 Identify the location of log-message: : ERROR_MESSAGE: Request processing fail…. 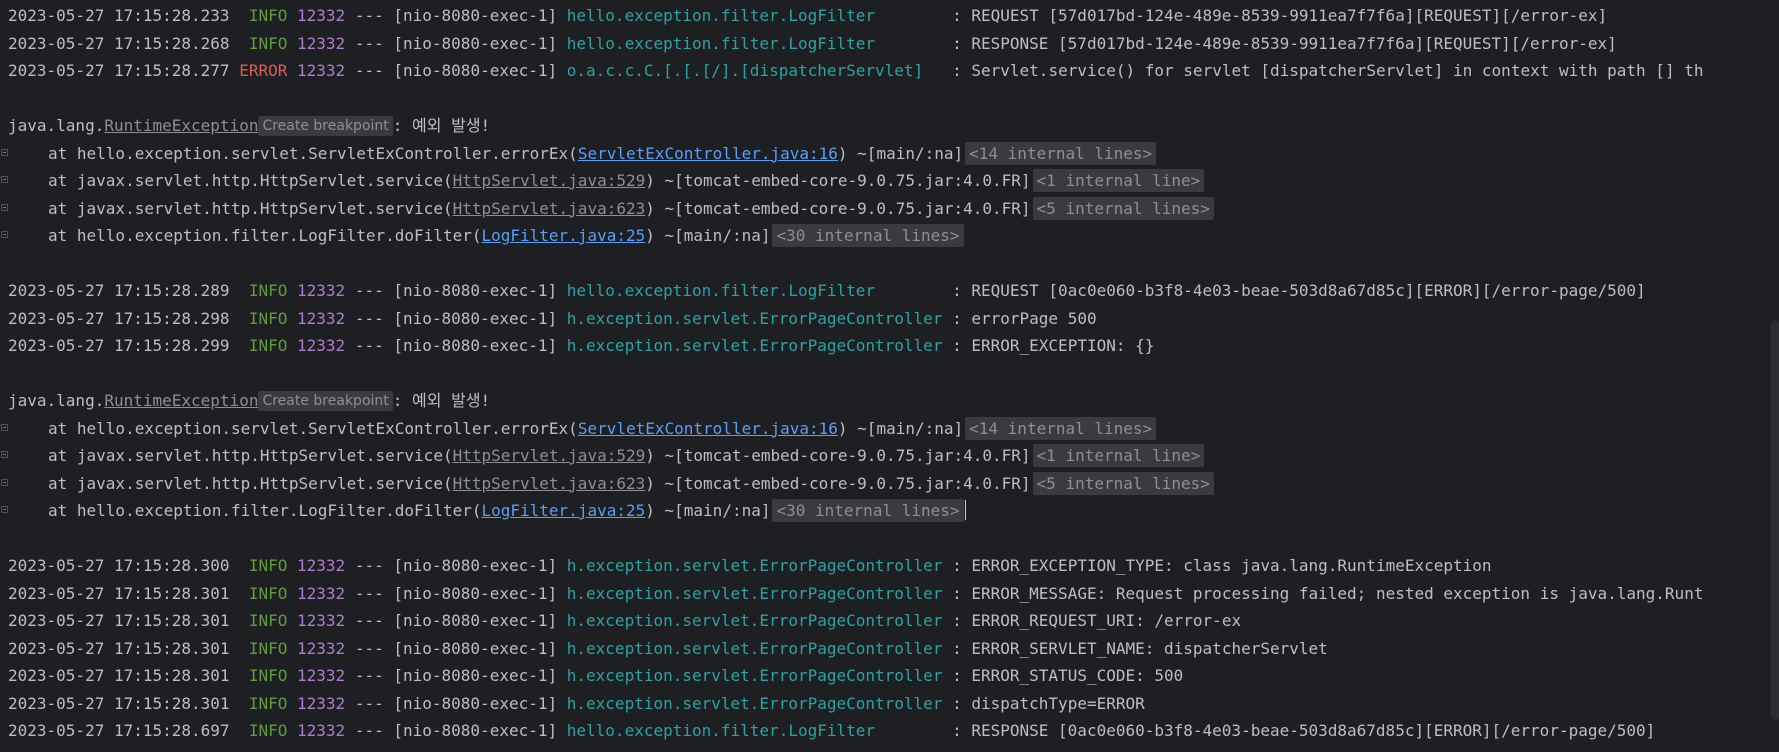
(1328, 593).